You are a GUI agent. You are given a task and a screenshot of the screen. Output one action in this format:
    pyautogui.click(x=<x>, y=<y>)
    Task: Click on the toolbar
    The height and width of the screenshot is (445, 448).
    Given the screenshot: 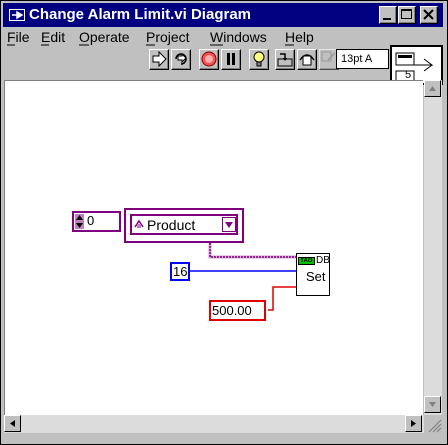 What is the action you would take?
    pyautogui.click(x=197, y=60)
    